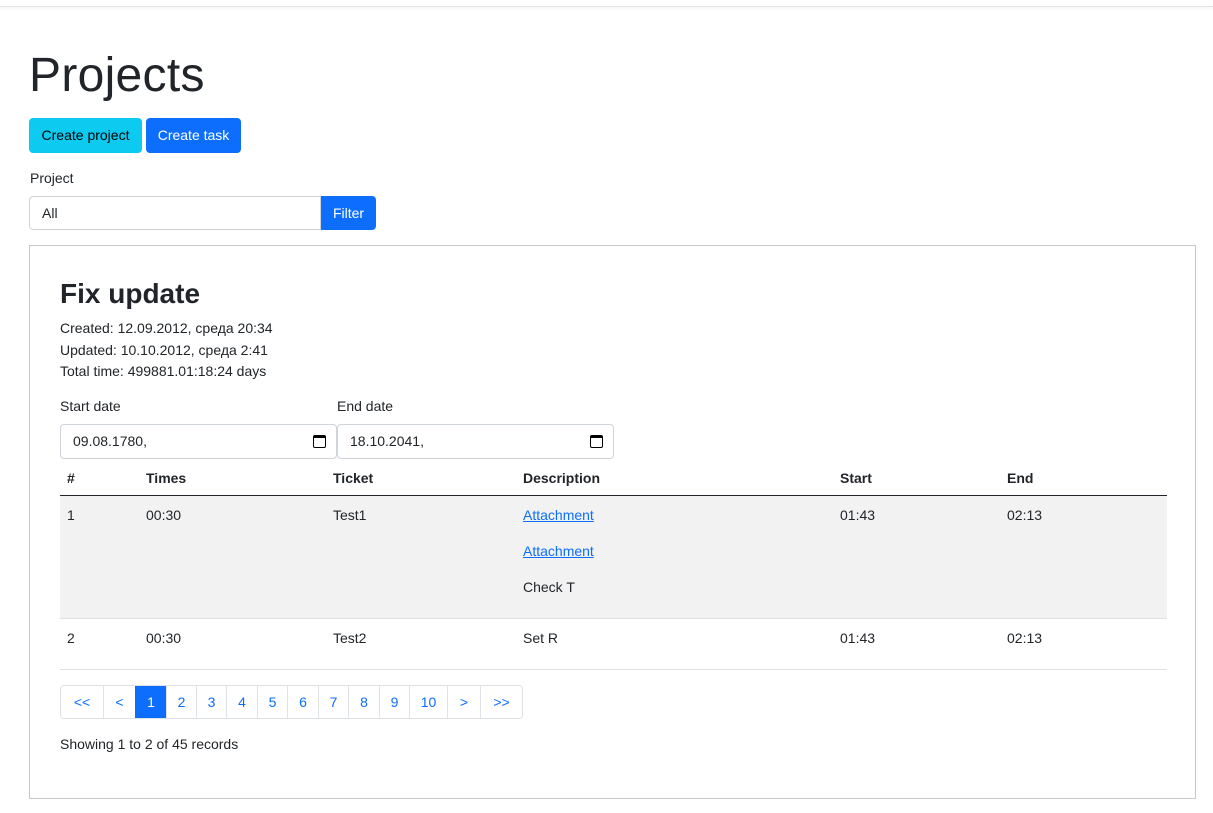  Describe the element at coordinates (90, 406) in the screenshot. I see `start-date-label: Start date` at that location.